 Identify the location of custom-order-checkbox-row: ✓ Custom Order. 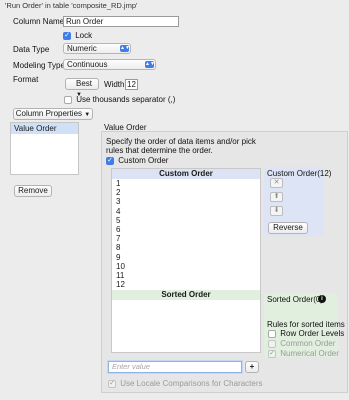
(137, 160).